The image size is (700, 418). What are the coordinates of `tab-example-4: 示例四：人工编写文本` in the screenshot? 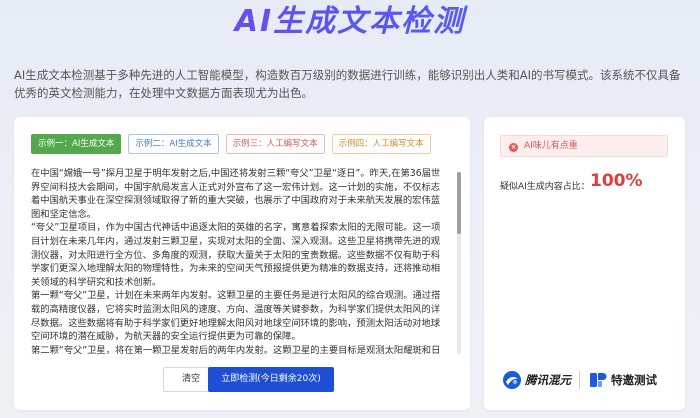 It's located at (381, 144).